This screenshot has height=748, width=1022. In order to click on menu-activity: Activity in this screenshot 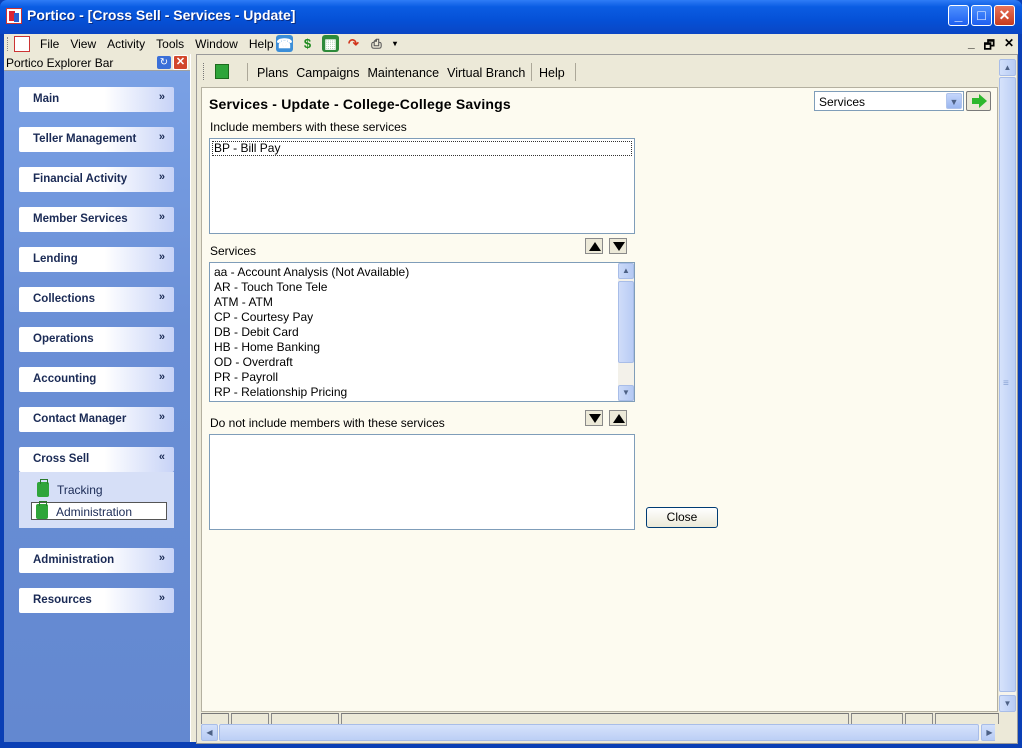, I will do `click(126, 44)`.